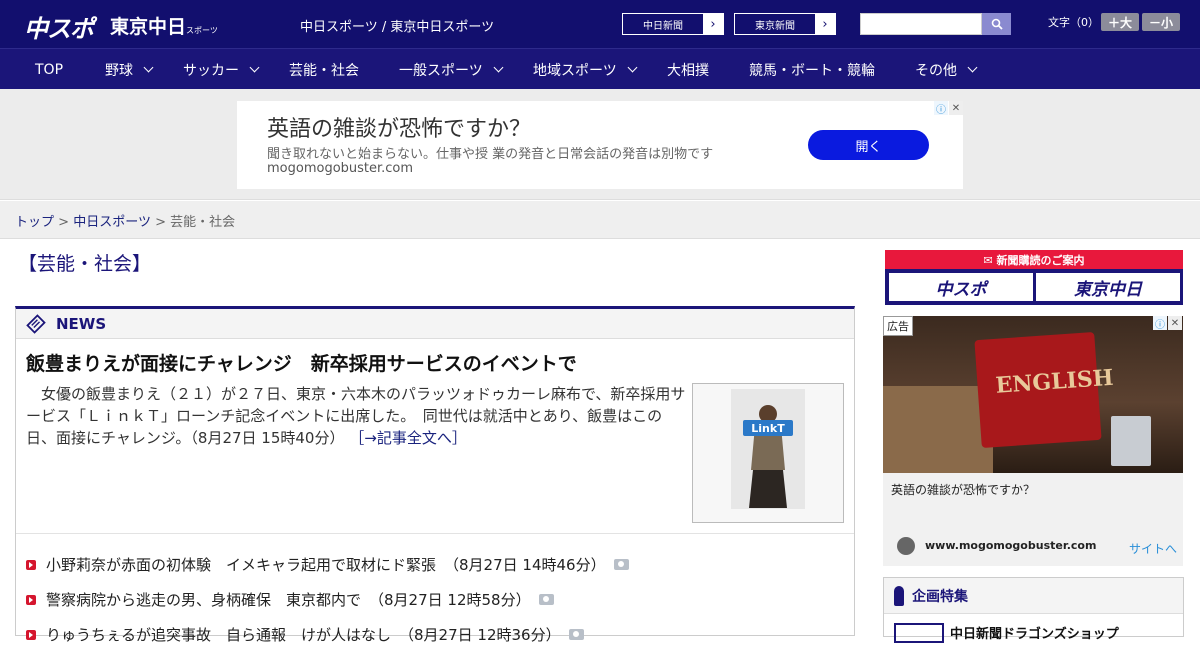  What do you see at coordinates (963, 489) in the screenshot?
I see `side-ad-text: 英語の雑談が恐怖ですか？` at bounding box center [963, 489].